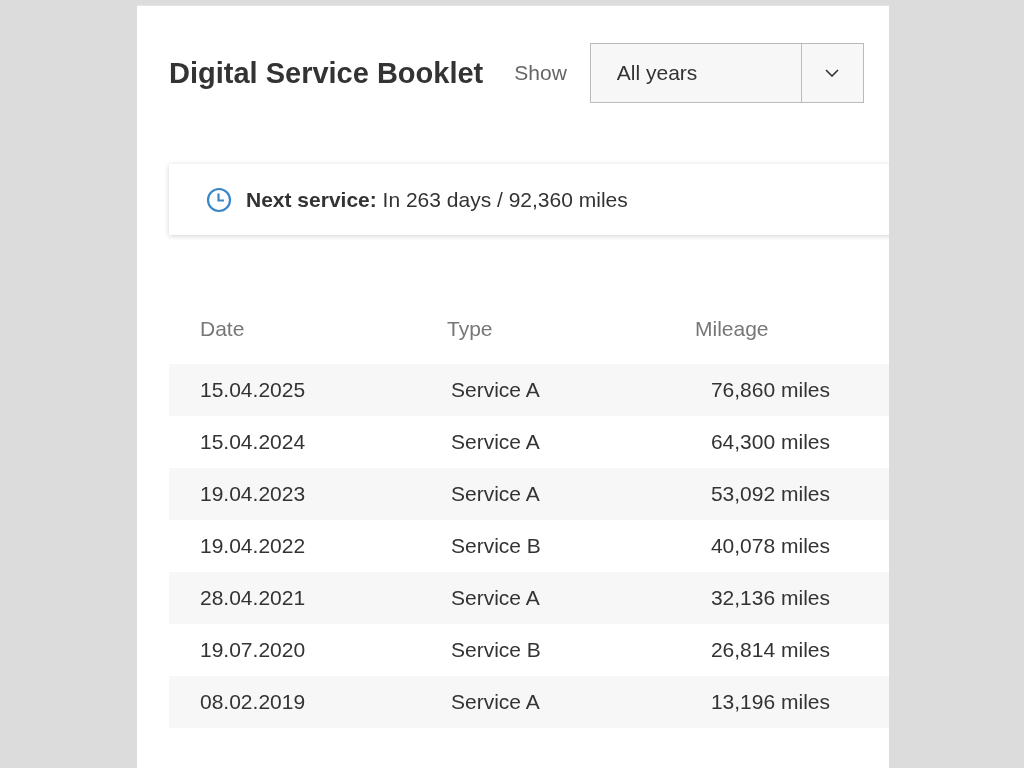  What do you see at coordinates (326, 73) in the screenshot?
I see `page-title: Digital Service Booklet` at bounding box center [326, 73].